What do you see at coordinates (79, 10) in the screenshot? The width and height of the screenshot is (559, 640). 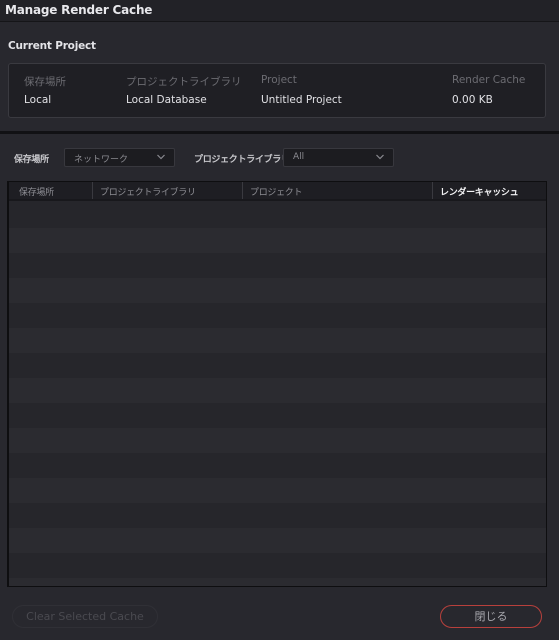 I see `window-title: Manage Render Cache` at bounding box center [79, 10].